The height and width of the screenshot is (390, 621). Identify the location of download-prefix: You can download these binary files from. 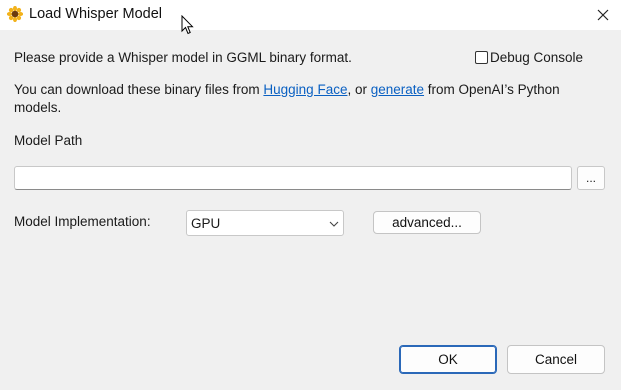
(139, 89).